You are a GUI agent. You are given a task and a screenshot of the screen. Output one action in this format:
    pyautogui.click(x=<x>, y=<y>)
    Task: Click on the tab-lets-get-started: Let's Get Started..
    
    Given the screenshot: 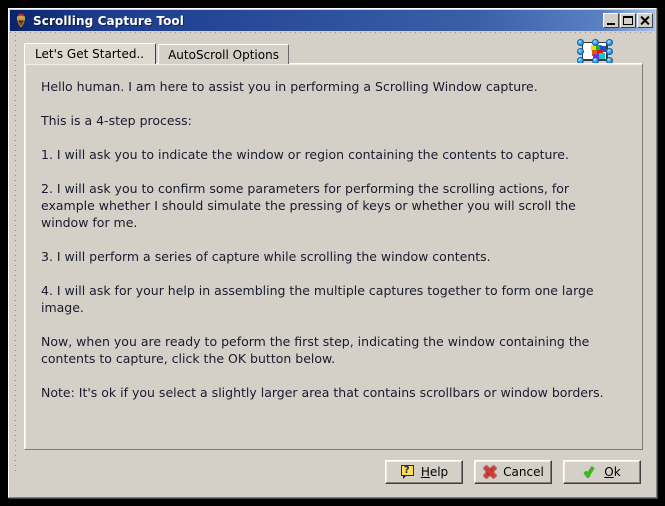 What is the action you would take?
    pyautogui.click(x=90, y=53)
    